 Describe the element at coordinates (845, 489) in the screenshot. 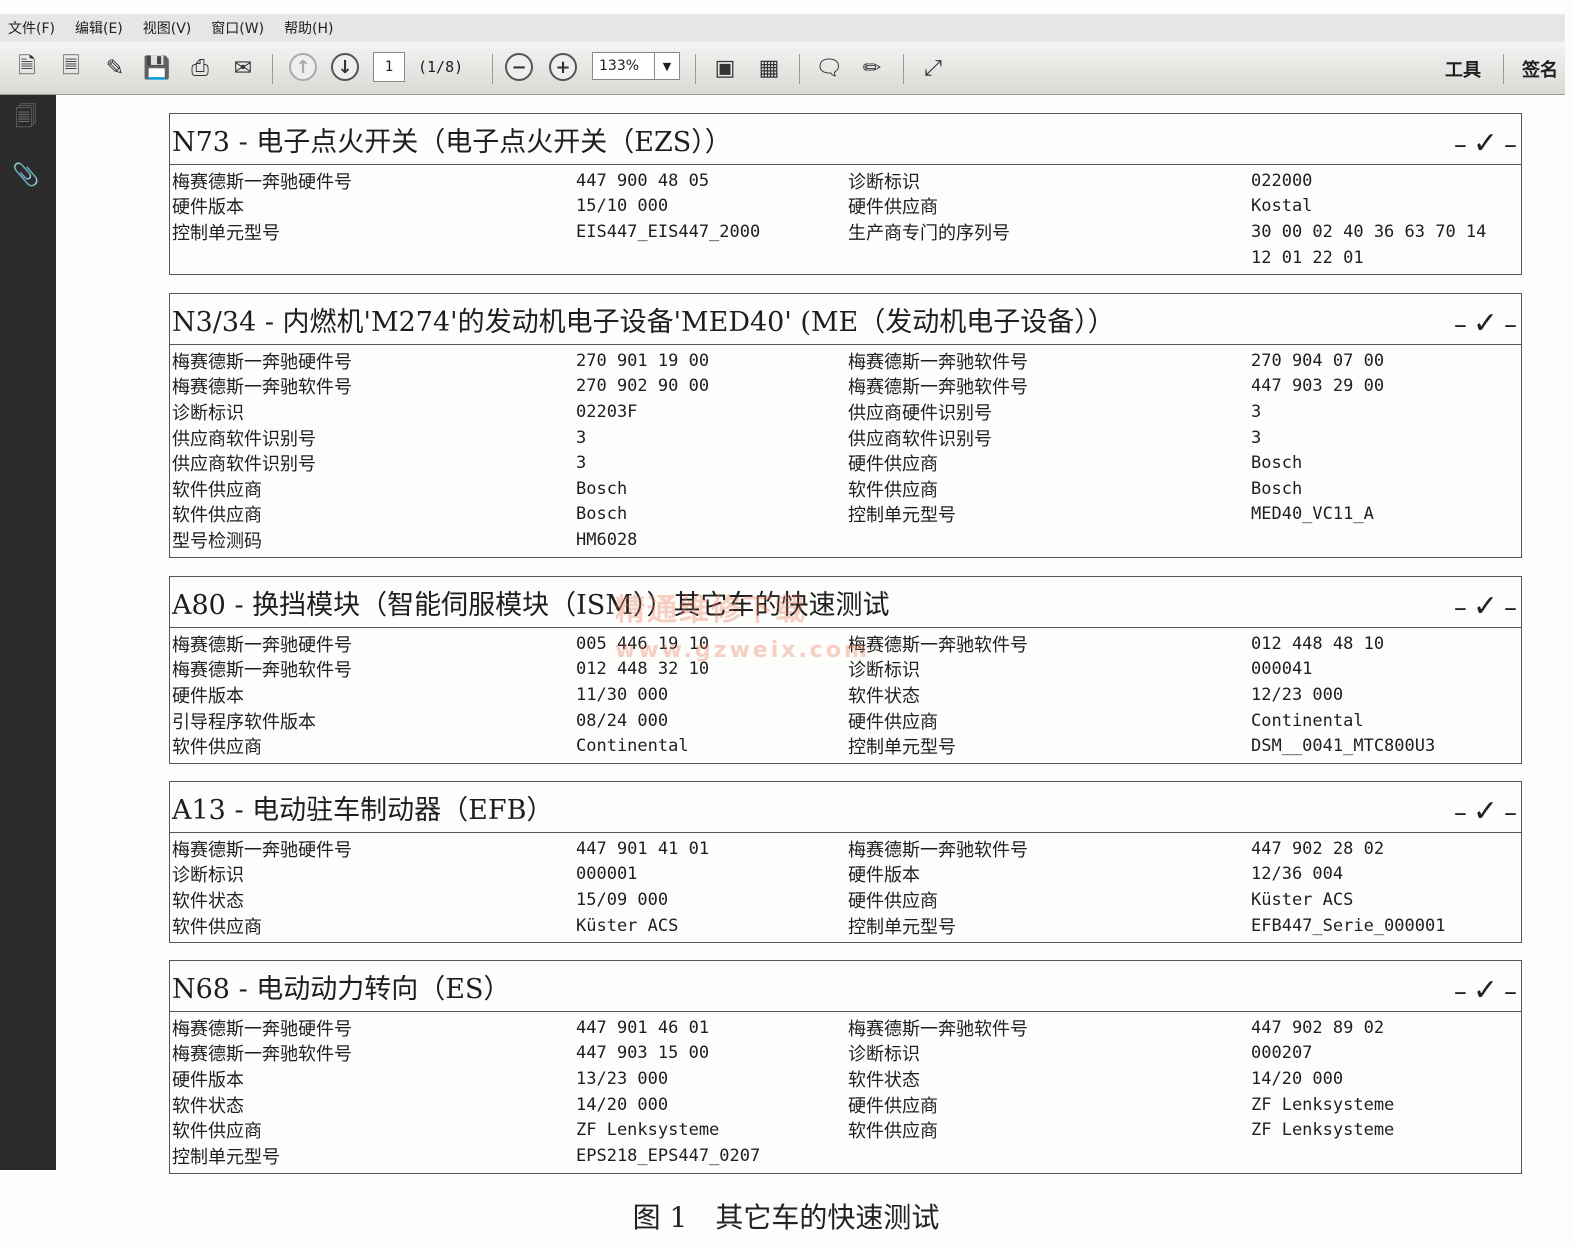

I see `module-info-row: 软件供应商 Bosch 软件供应商 Bosch` at that location.